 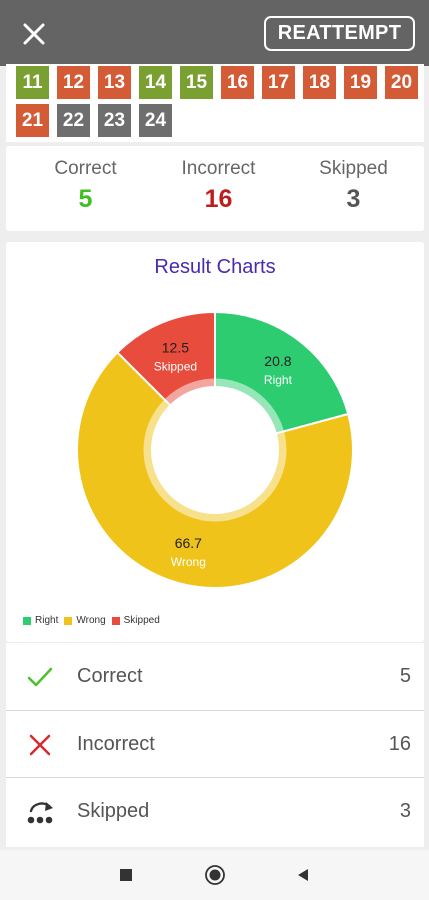 What do you see at coordinates (32, 120) in the screenshot?
I see `question-number-box: 21` at bounding box center [32, 120].